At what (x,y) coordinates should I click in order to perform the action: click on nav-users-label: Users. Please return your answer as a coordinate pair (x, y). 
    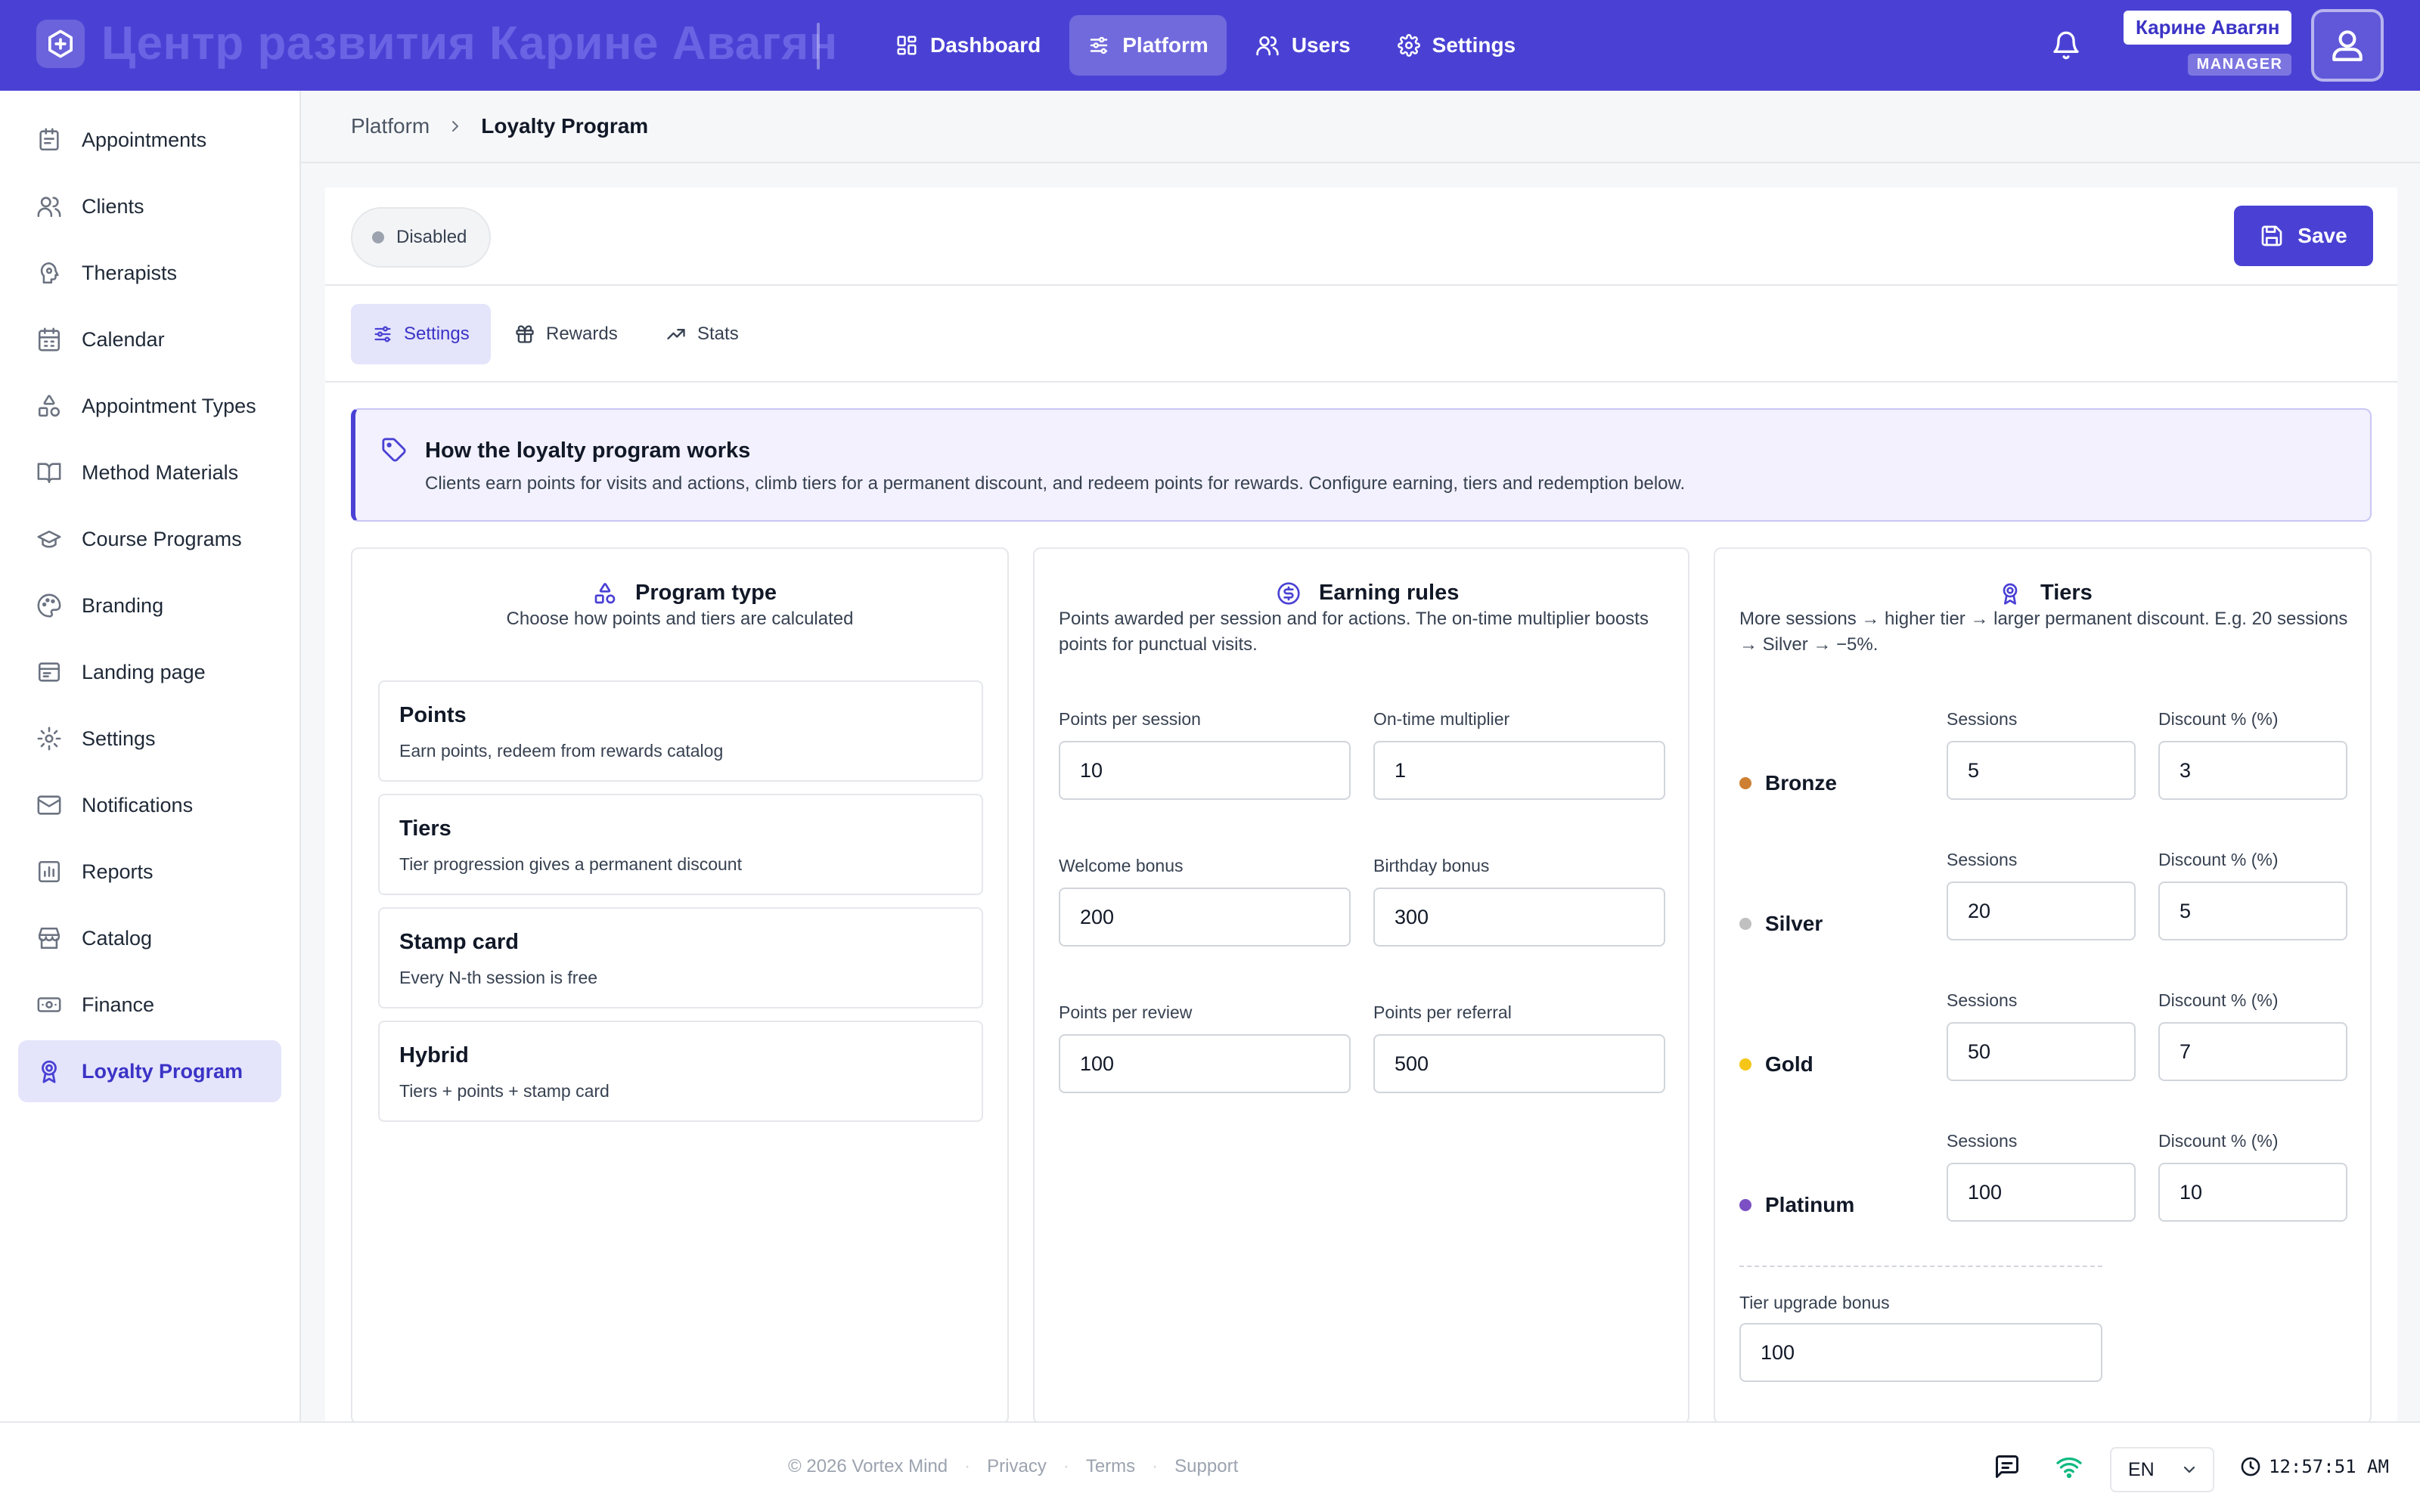
    Looking at the image, I should click on (1321, 45).